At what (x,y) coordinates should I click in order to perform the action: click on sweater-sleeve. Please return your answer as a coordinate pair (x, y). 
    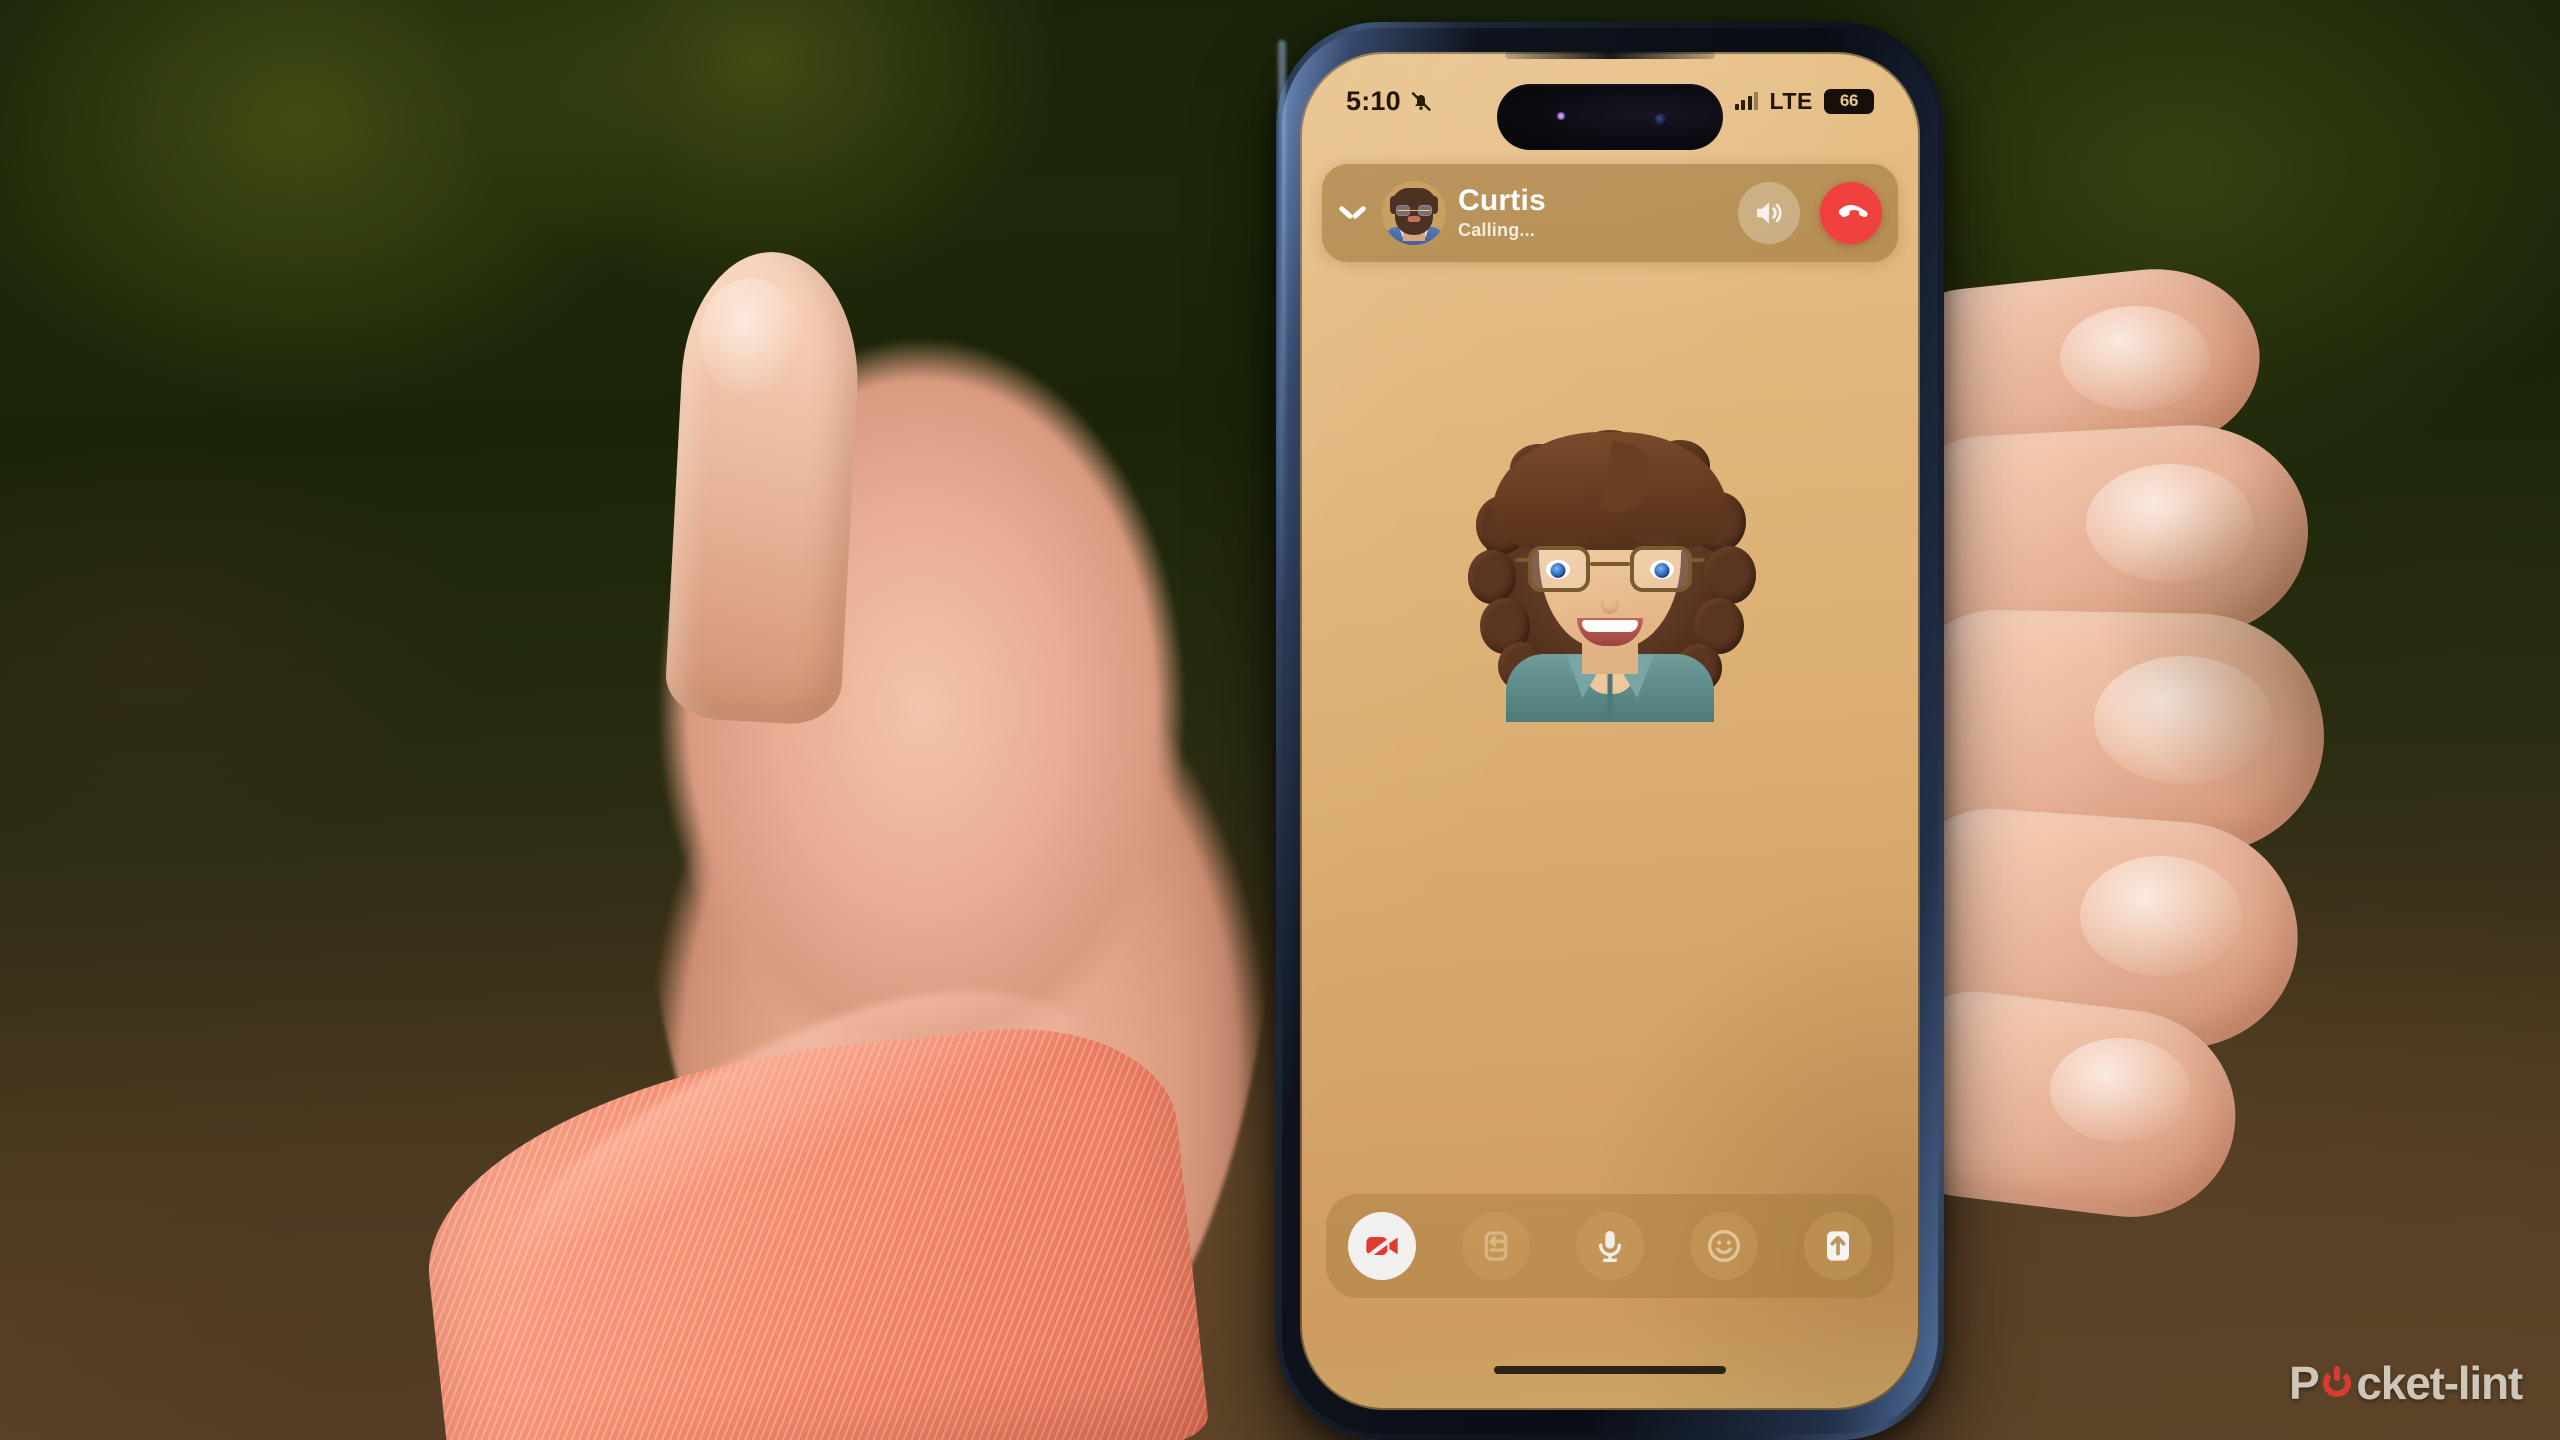
    Looking at the image, I should click on (810, 1225).